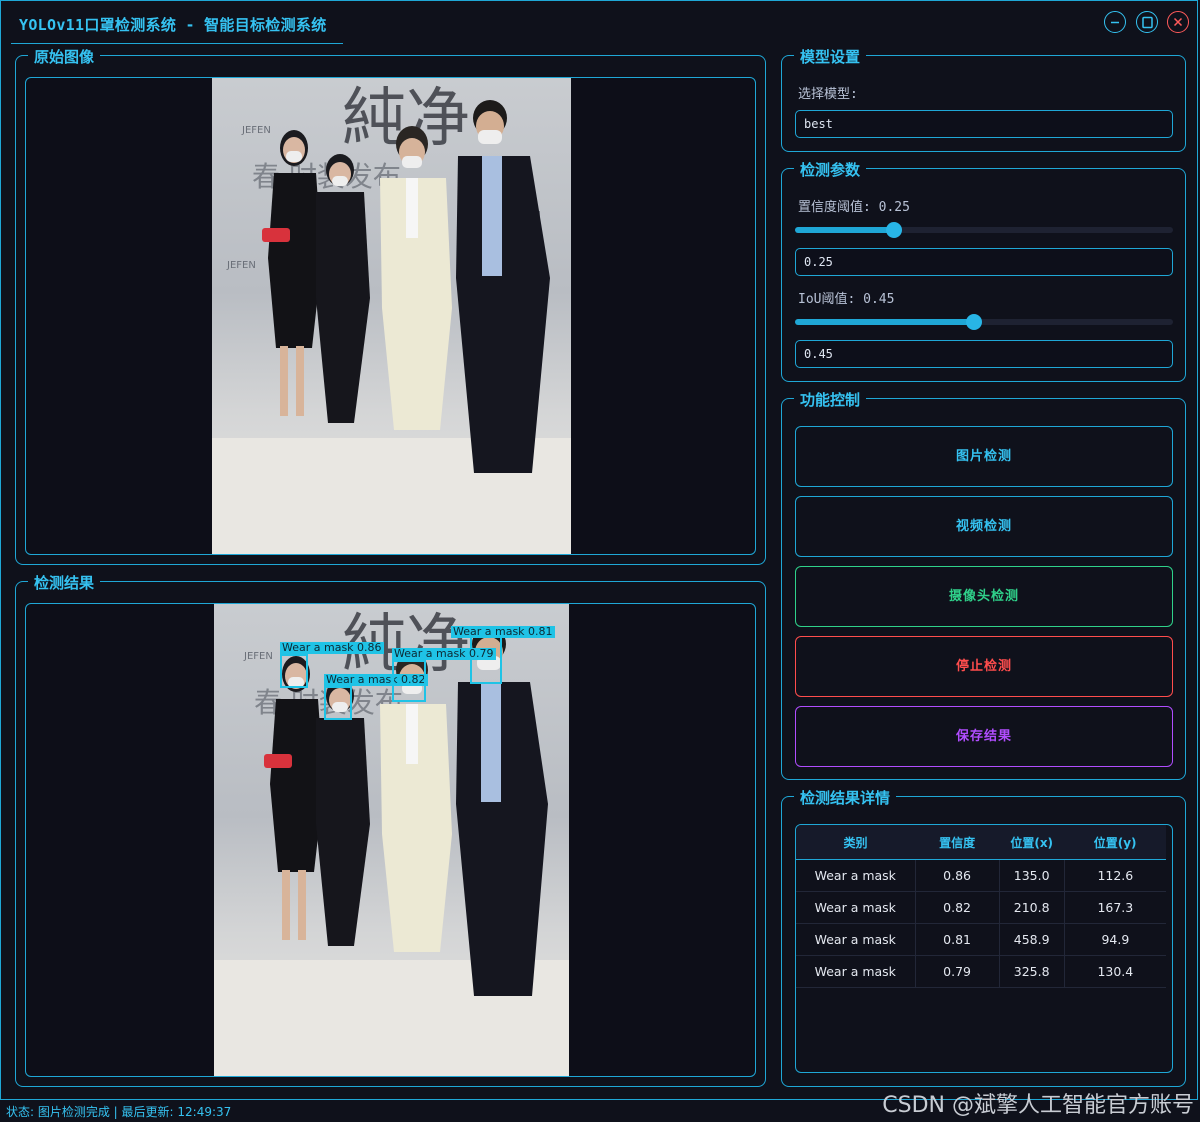  What do you see at coordinates (1115, 907) in the screenshot?
I see `cell-y: 167.3` at bounding box center [1115, 907].